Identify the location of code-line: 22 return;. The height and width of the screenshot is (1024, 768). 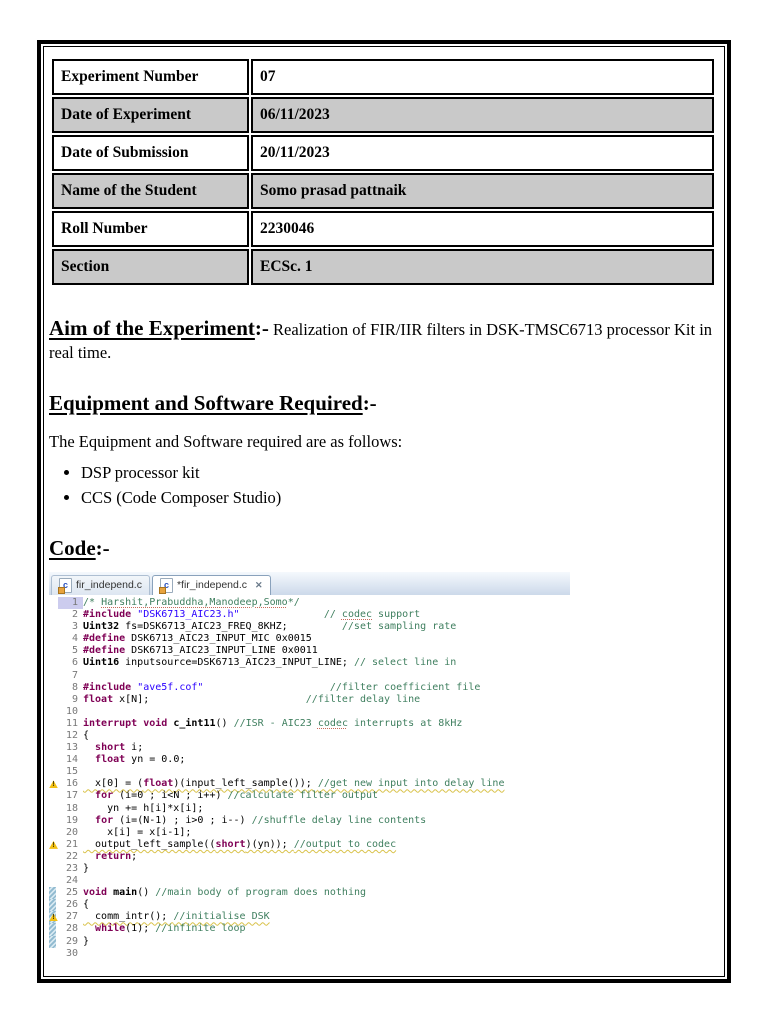
(309, 857).